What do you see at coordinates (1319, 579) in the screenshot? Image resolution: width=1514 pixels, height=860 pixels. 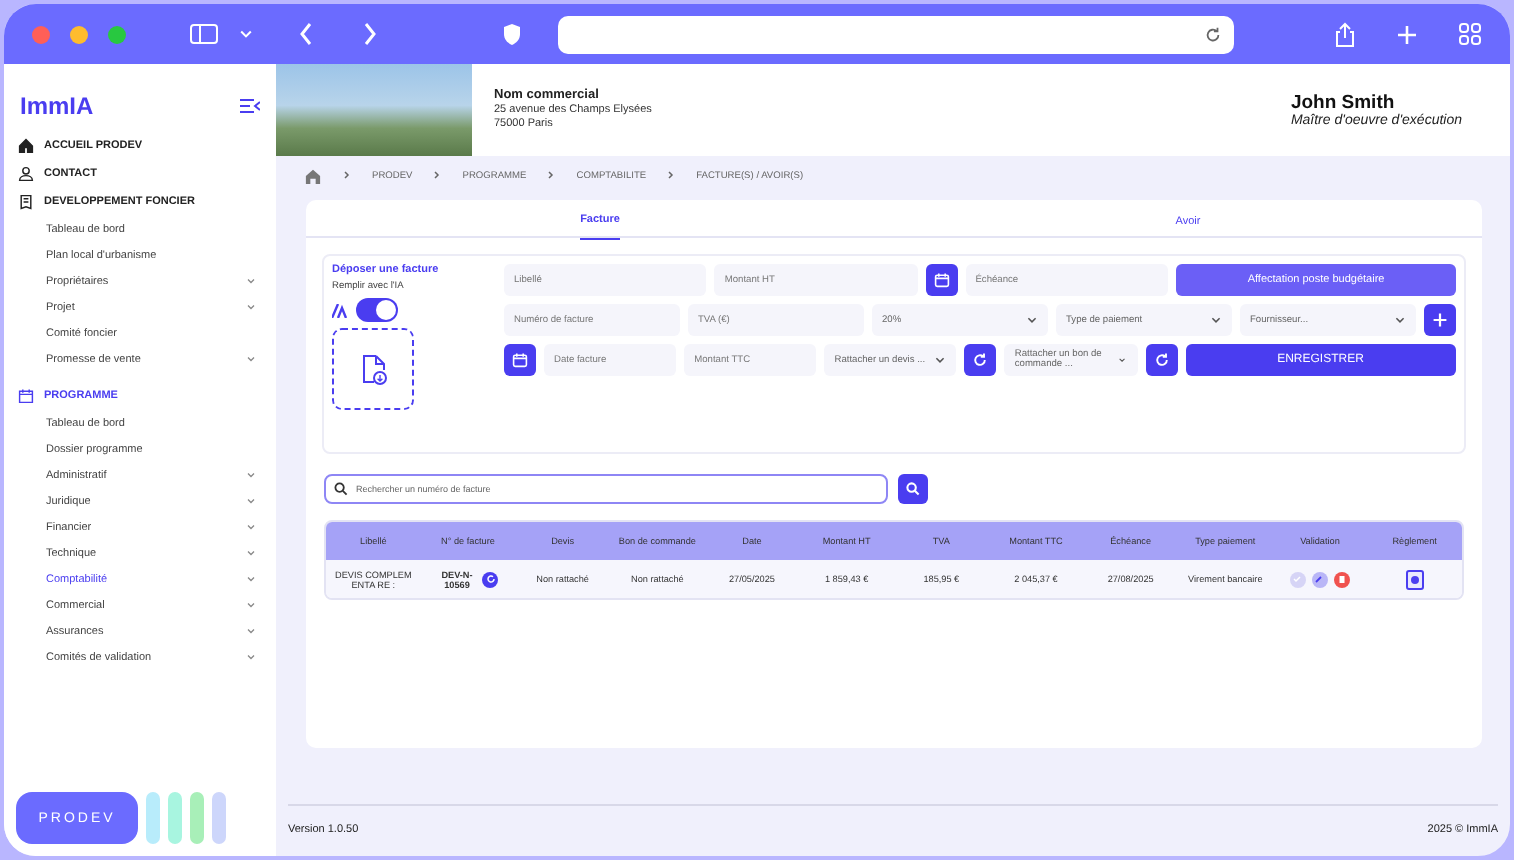 I see `edit-icon` at bounding box center [1319, 579].